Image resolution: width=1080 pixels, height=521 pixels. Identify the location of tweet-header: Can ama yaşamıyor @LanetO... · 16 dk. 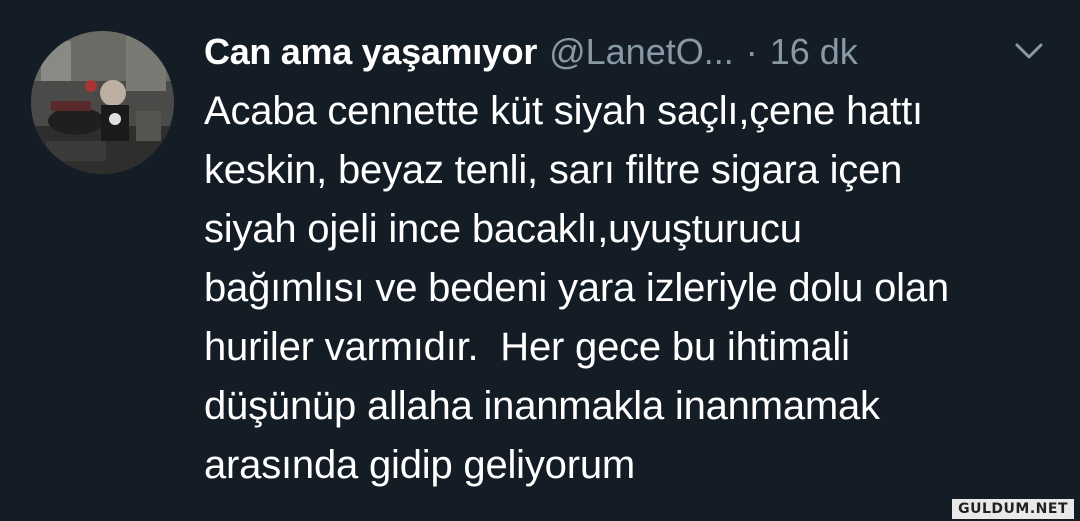
(531, 52).